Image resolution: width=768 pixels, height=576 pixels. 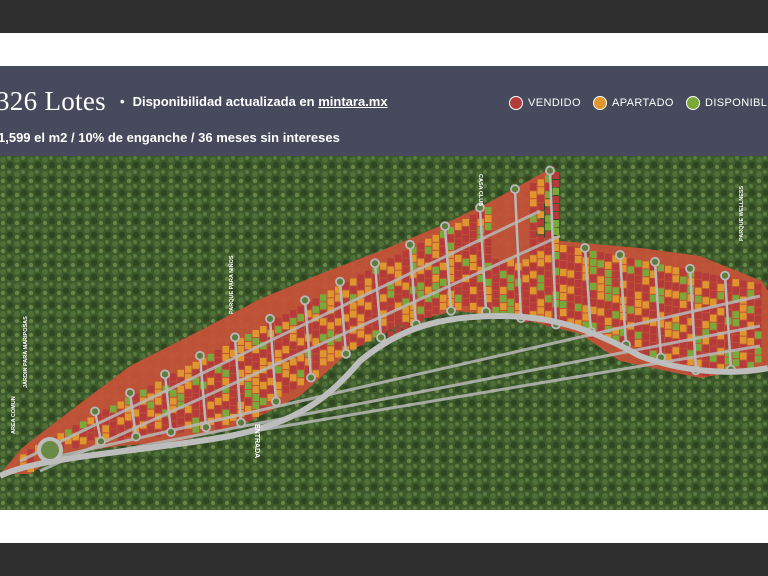 I want to click on mintara-link: mintara.mx, so click(x=352, y=101).